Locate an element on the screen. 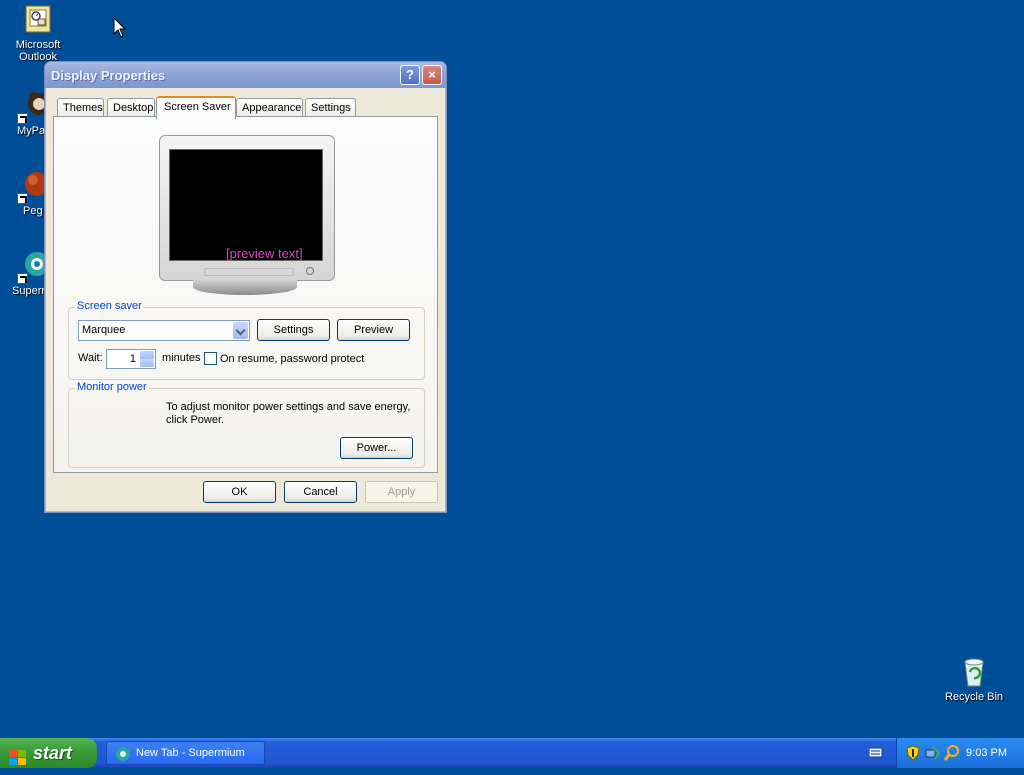 The width and height of the screenshot is (1024, 775). keyboard-icon is located at coordinates (875, 754).